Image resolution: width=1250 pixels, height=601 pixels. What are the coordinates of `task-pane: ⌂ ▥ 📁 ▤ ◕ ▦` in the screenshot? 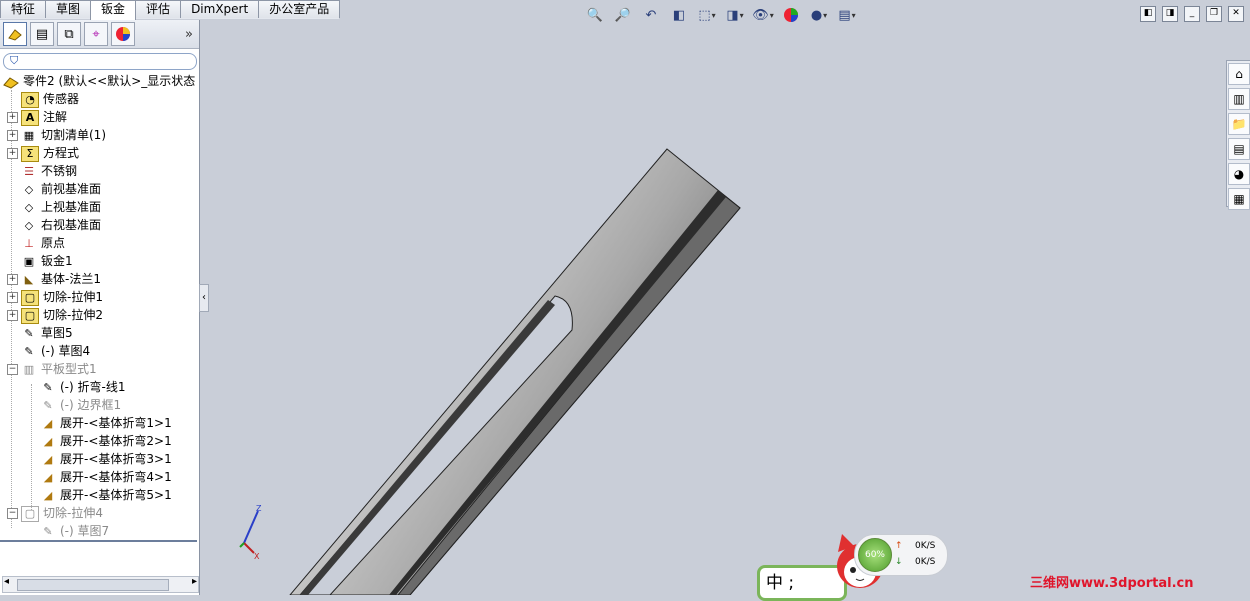 It's located at (1238, 135).